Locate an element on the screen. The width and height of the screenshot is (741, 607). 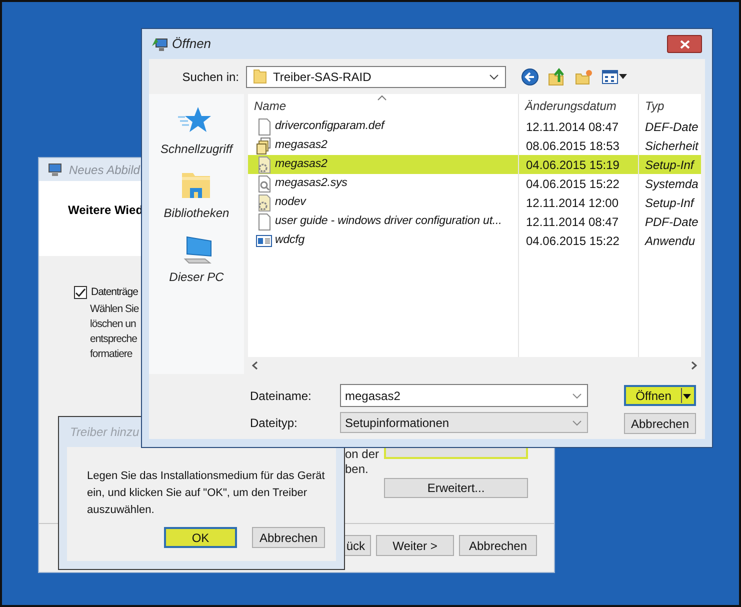
description-text: ben. is located at coordinates (357, 469).